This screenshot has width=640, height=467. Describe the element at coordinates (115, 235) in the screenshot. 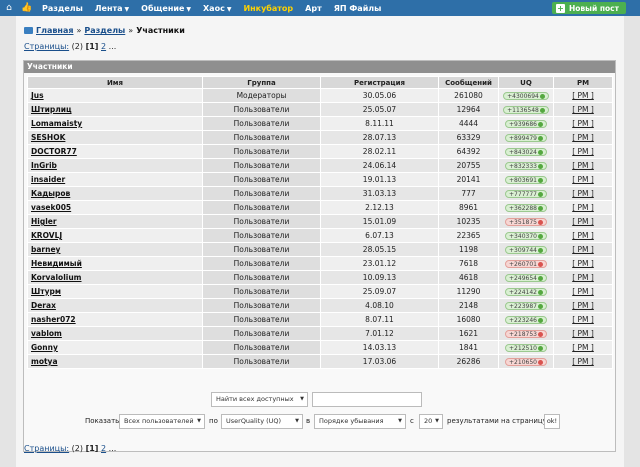

I see `member-name: KROVLJ` at that location.